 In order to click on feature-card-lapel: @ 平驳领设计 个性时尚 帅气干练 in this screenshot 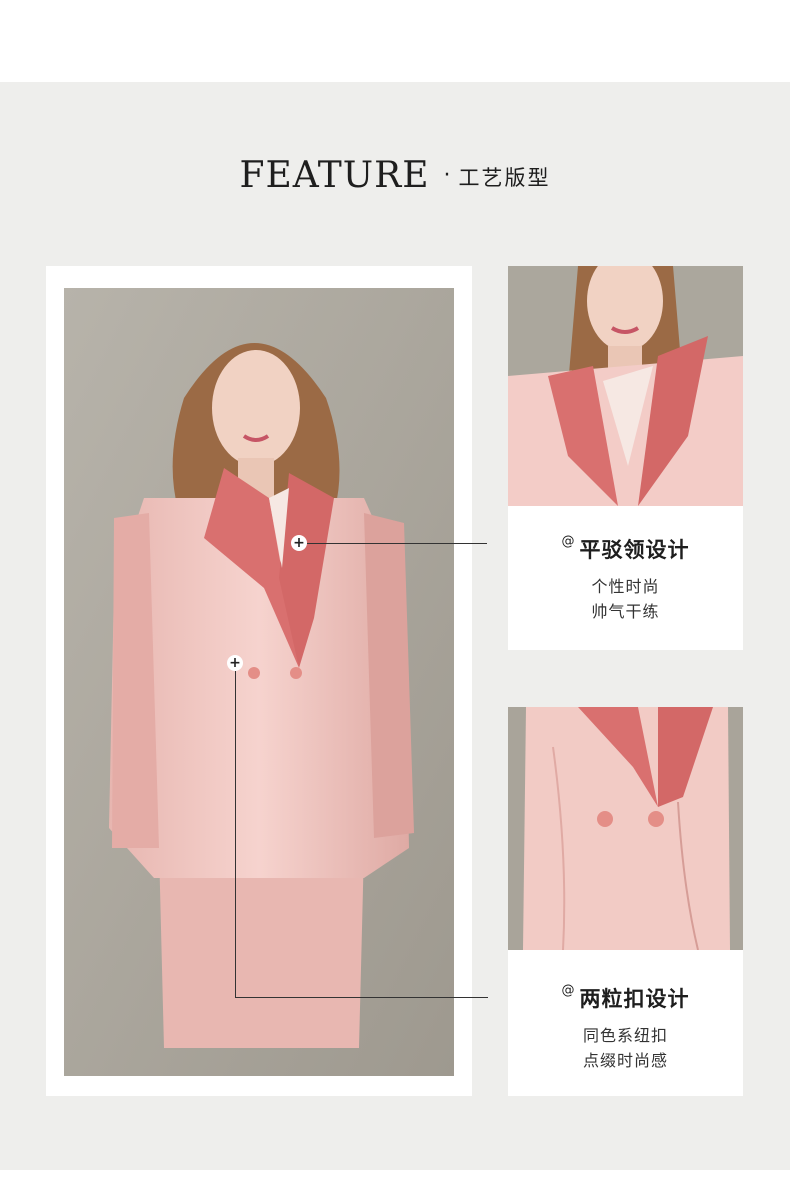, I will do `click(625, 458)`.